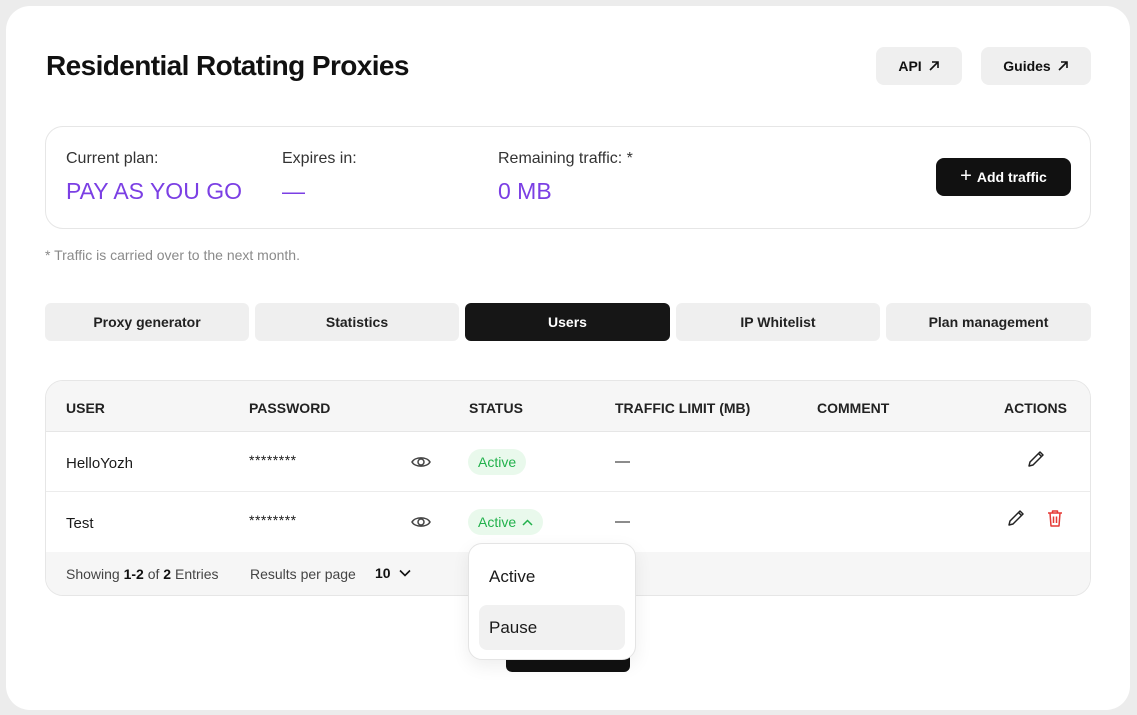 The height and width of the screenshot is (715, 1137). Describe the element at coordinates (85, 408) in the screenshot. I see `column-header-user: USER` at that location.